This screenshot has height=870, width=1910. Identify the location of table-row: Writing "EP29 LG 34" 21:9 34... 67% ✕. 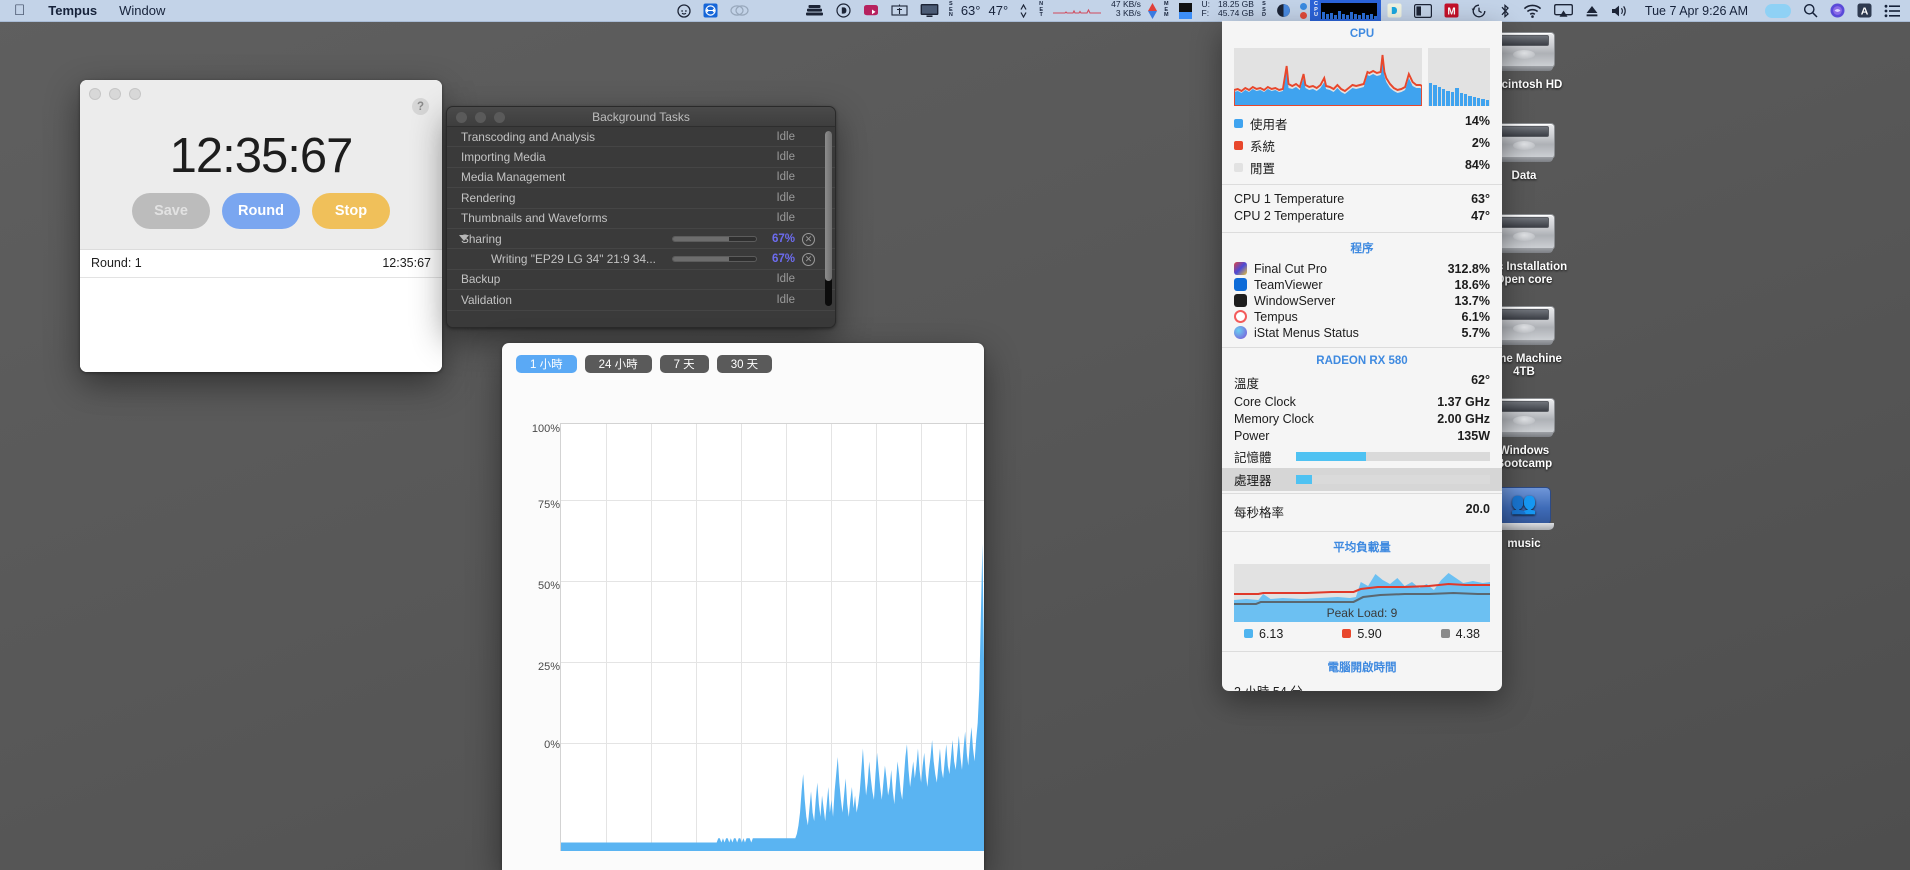
(641, 259).